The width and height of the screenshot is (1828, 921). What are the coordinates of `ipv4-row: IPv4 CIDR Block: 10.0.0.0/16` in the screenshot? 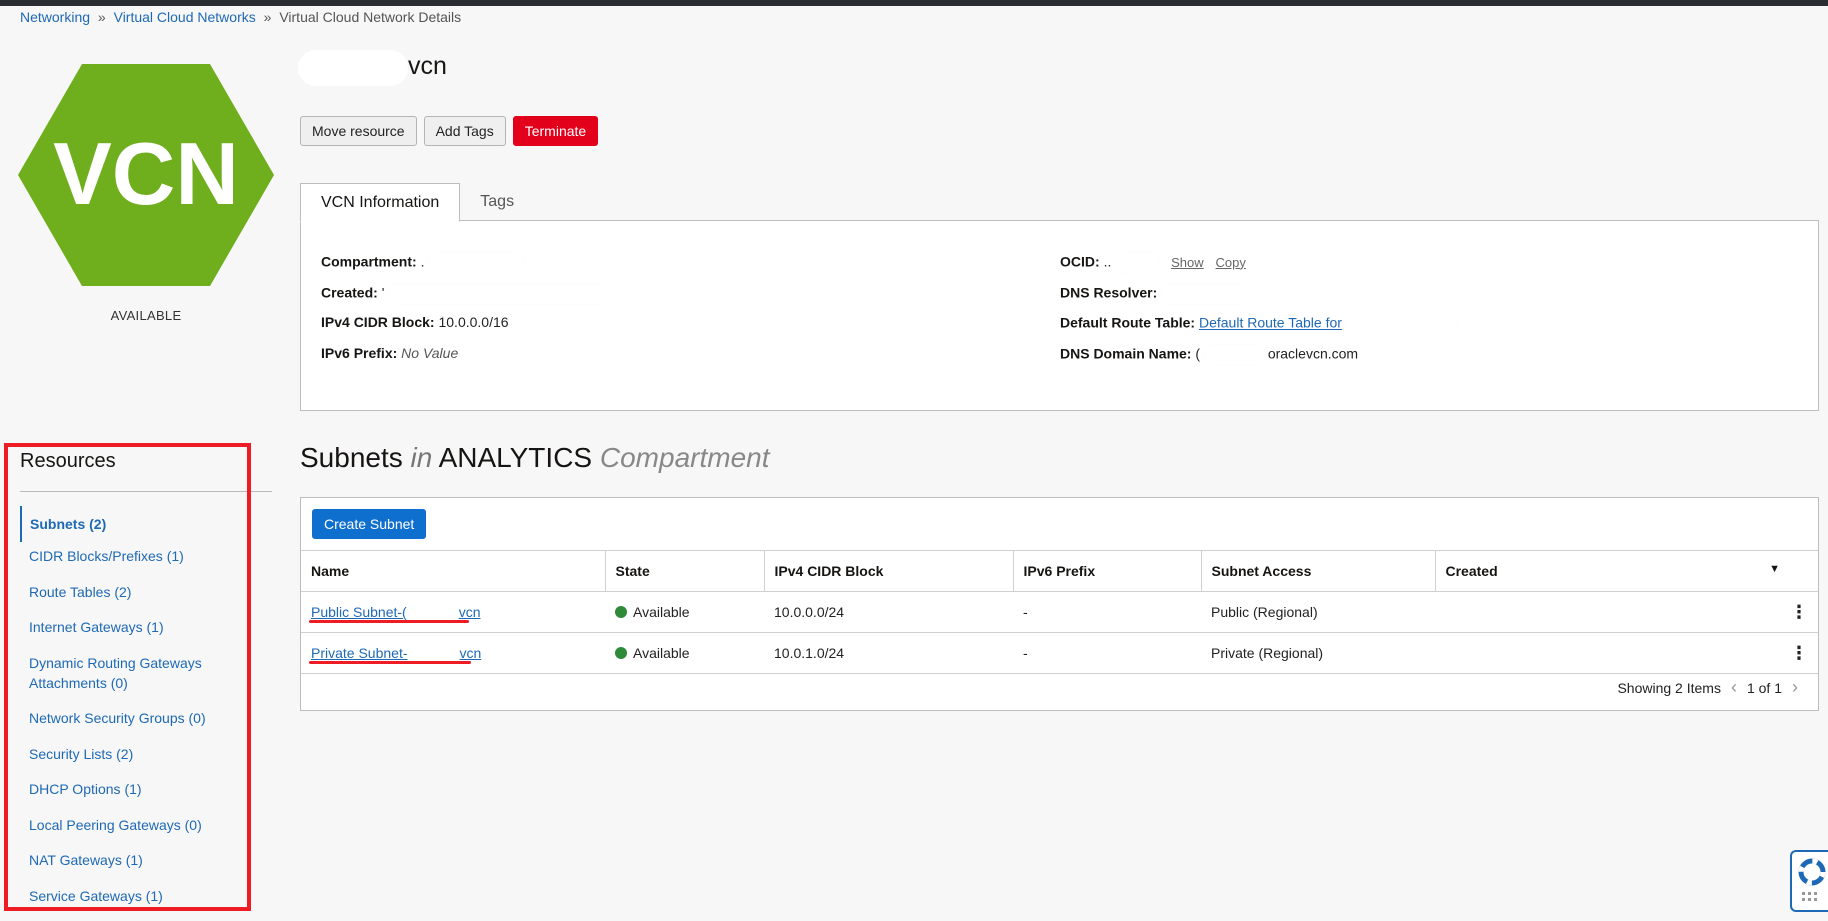 It's located at (464, 329).